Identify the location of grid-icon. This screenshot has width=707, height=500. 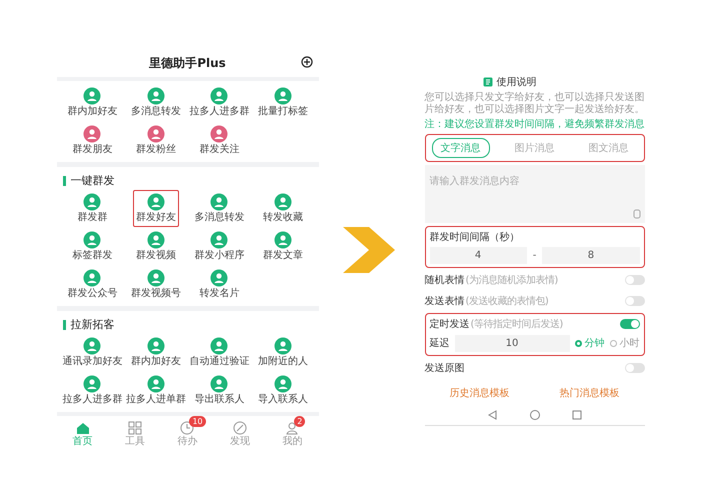
(135, 428).